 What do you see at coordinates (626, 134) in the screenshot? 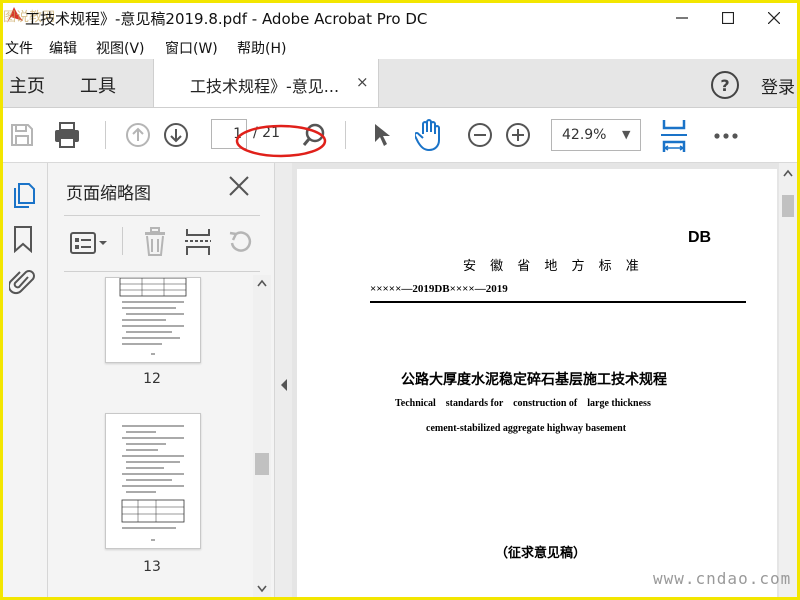
I see `chevron-down-icon: ▼` at bounding box center [626, 134].